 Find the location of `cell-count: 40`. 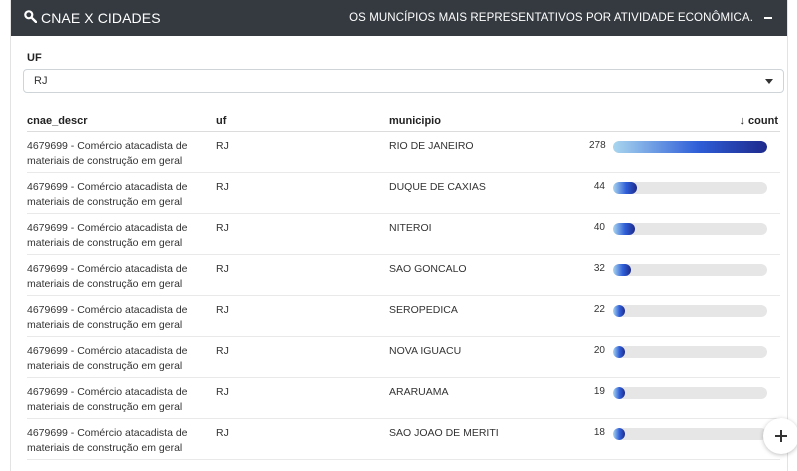

cell-count: 40 is located at coordinates (684, 234).